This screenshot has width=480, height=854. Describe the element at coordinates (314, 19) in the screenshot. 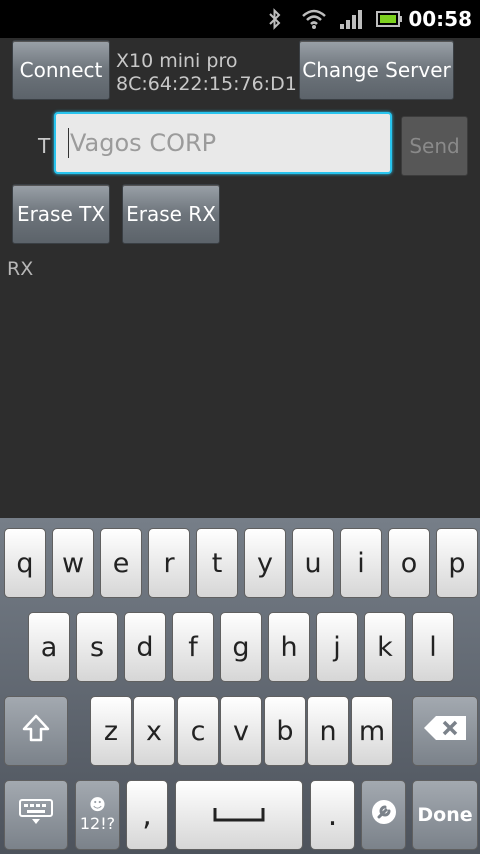

I see `wifi-icon` at that location.